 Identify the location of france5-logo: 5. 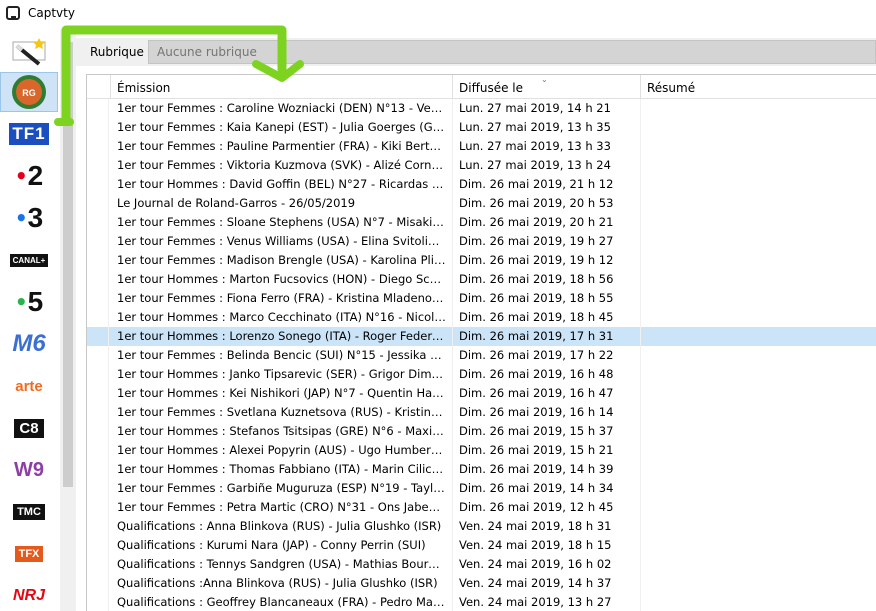
(35, 301).